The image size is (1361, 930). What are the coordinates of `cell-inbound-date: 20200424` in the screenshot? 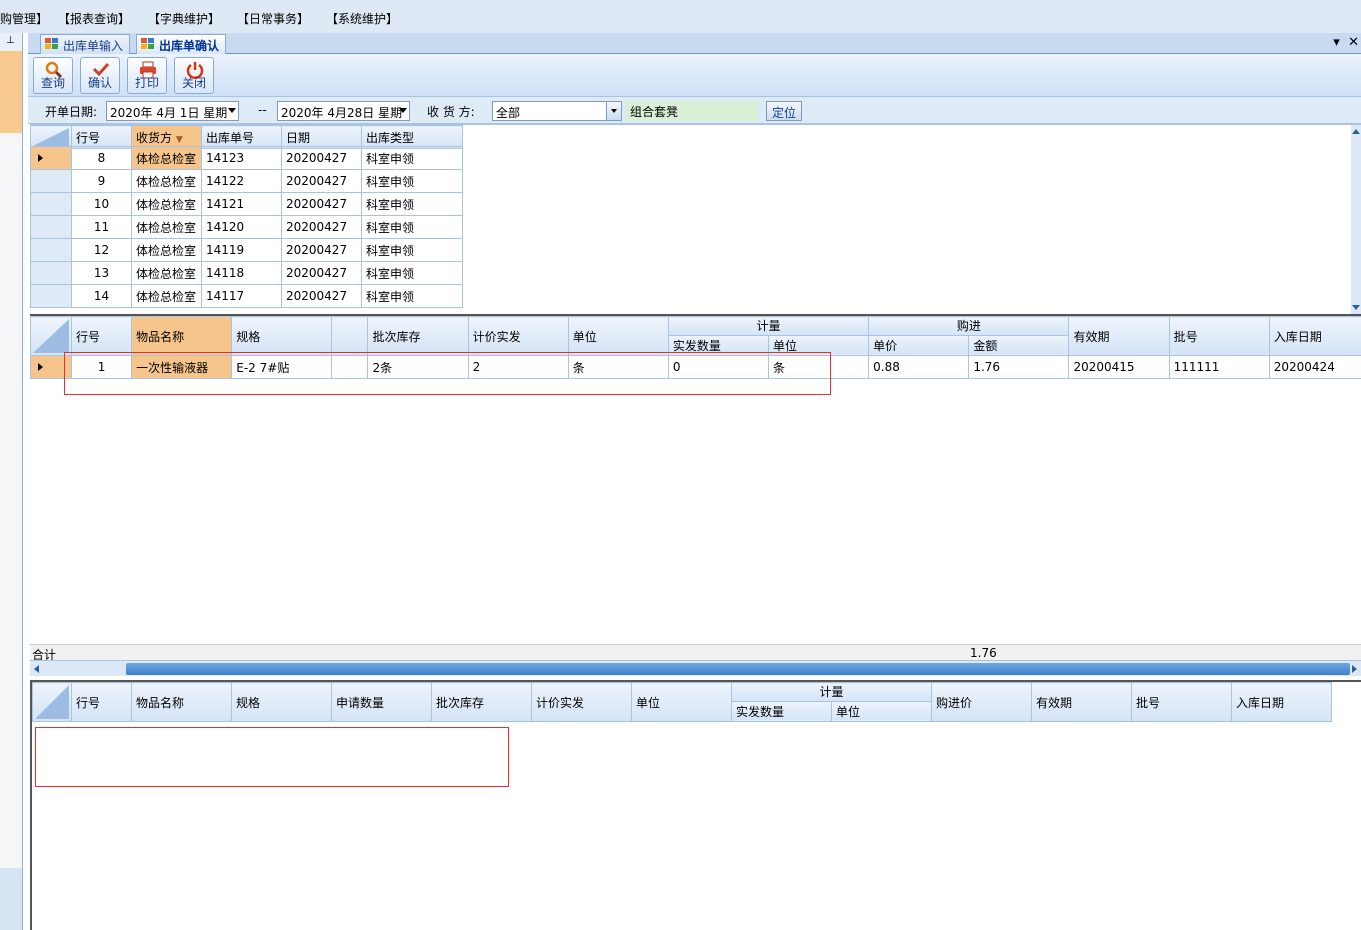 It's located at (1314, 367).